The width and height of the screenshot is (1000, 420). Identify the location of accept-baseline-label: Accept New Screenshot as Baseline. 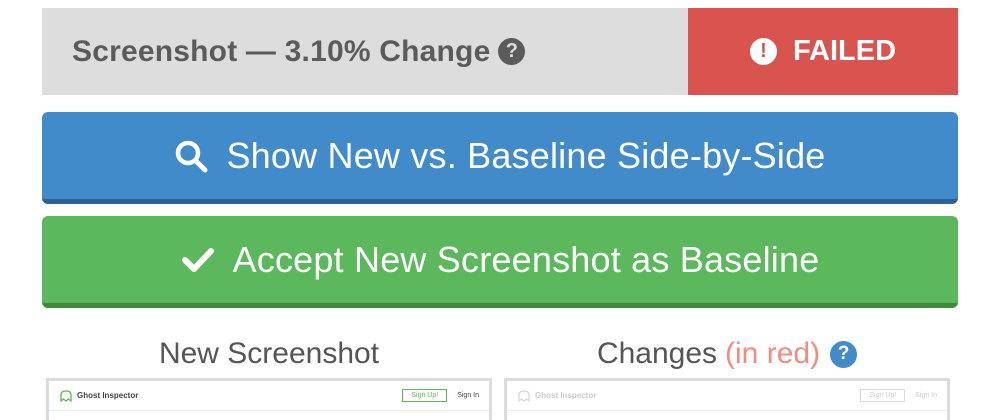
(526, 259).